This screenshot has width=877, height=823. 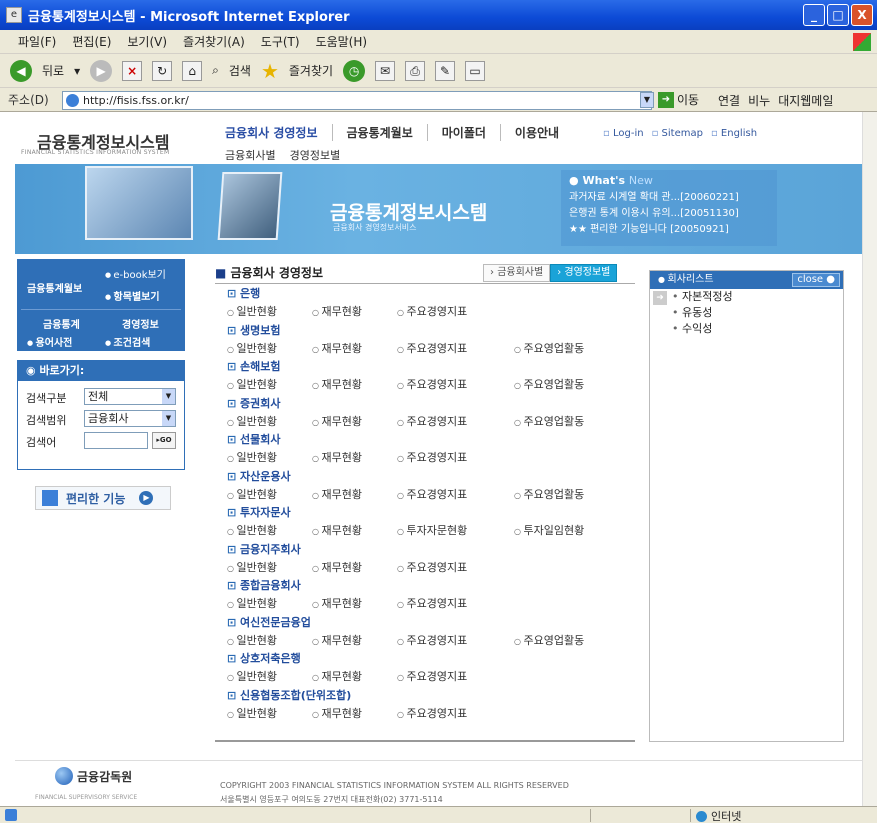 I want to click on back-arrow-icon: ◀, so click(x=21, y=70).